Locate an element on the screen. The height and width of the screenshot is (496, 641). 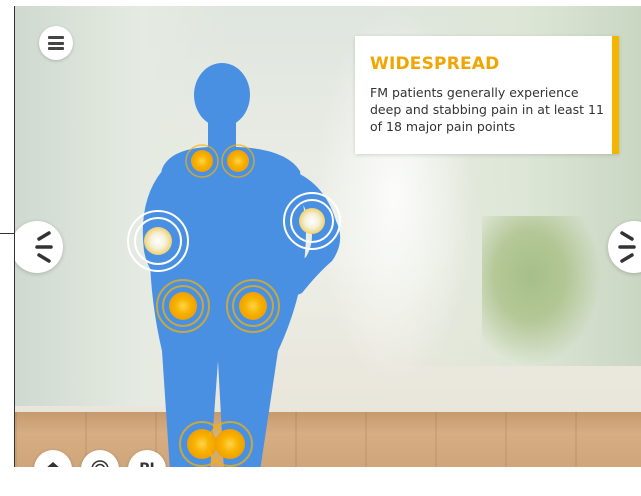
chevron-left-icon is located at coordinates (44, 247).